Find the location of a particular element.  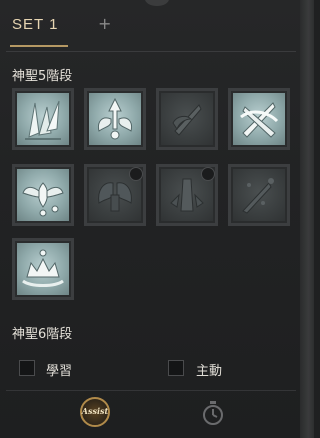

panel-scroll-edge is located at coordinates (307, 219).